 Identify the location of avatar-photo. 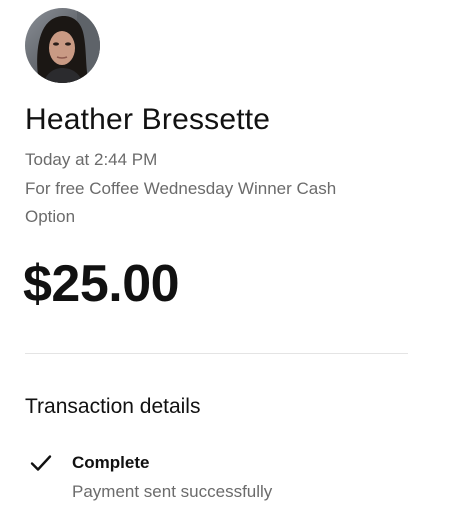
(62, 45).